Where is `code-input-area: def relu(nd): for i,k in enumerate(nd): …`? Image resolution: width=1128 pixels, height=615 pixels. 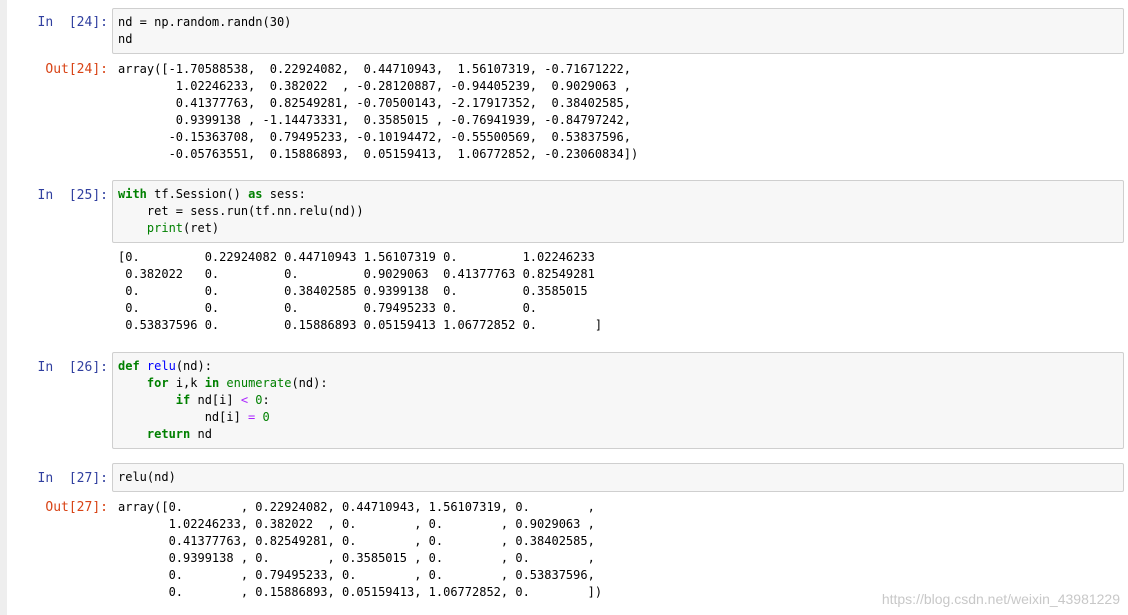 code-input-area: def relu(nd): for i,k in enumerate(nd): … is located at coordinates (618, 400).